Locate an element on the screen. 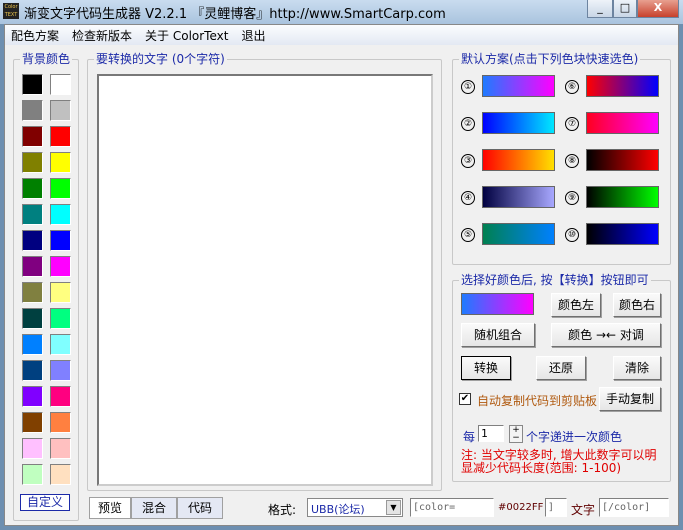  group-label: 默认方案(点击下列色块快速选色) is located at coordinates (550, 59).